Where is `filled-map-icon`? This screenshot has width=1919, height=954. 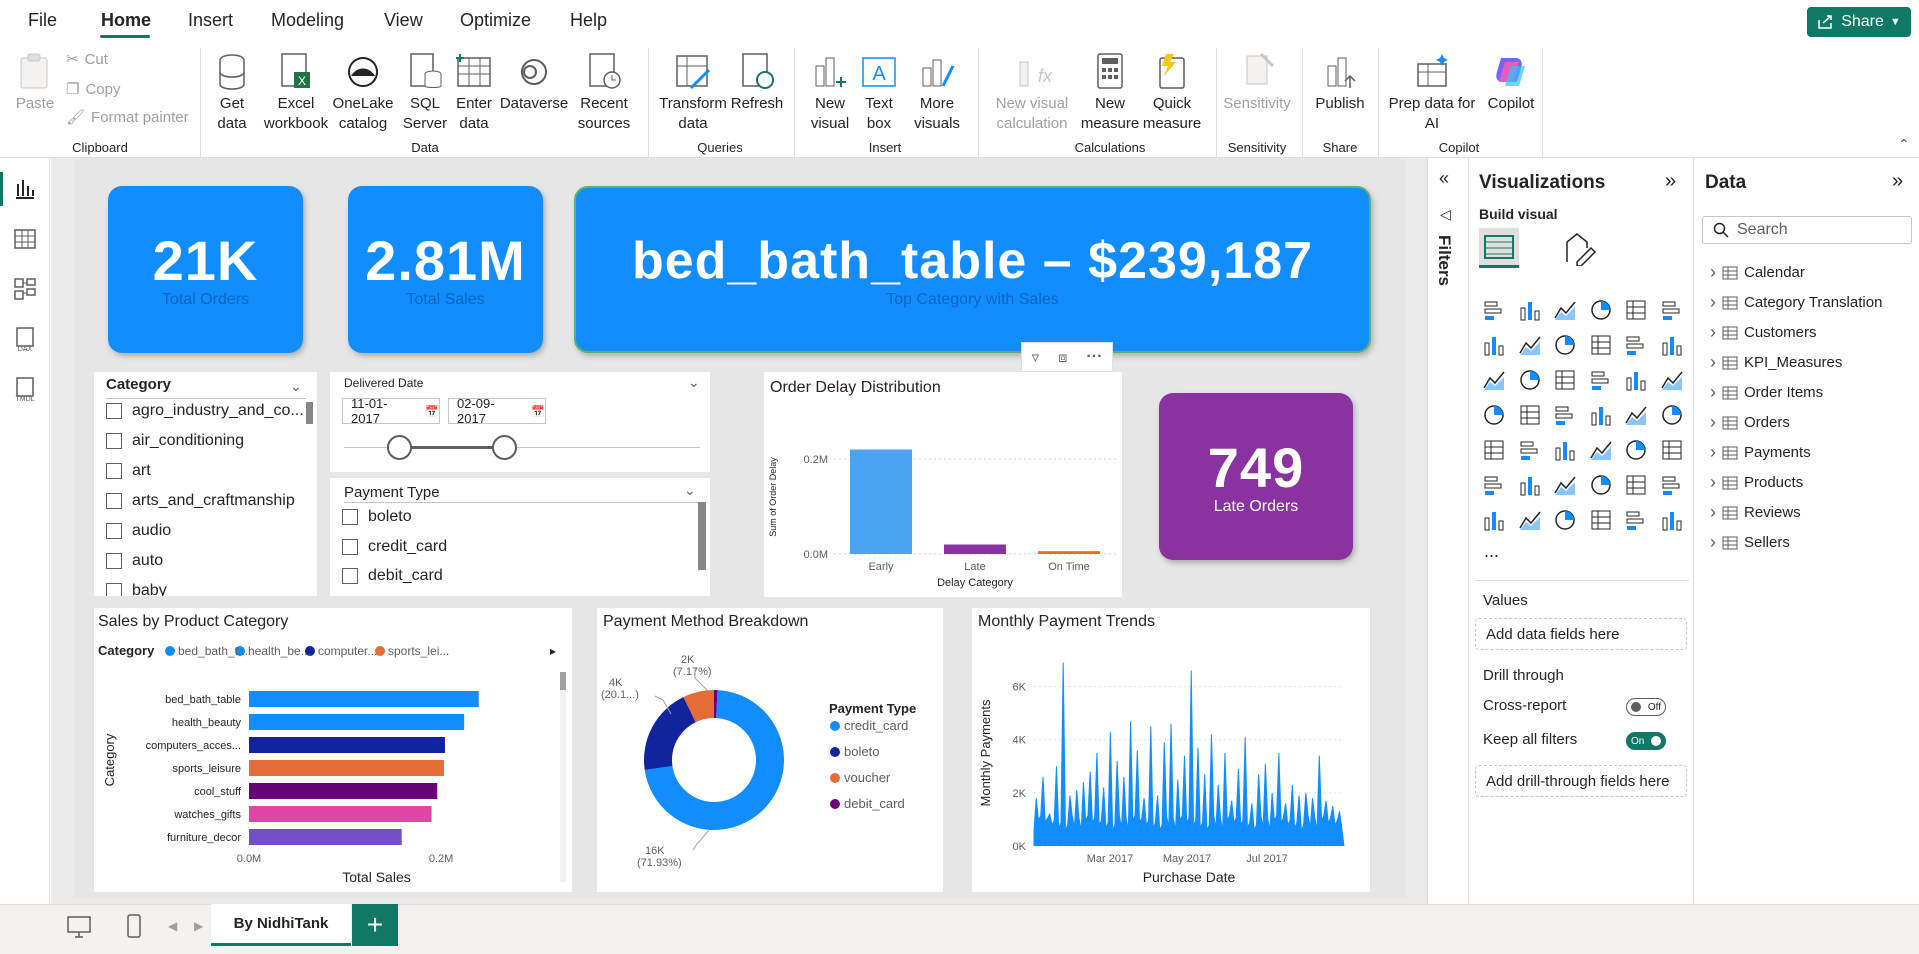 filled-map-icon is located at coordinates (1565, 415).